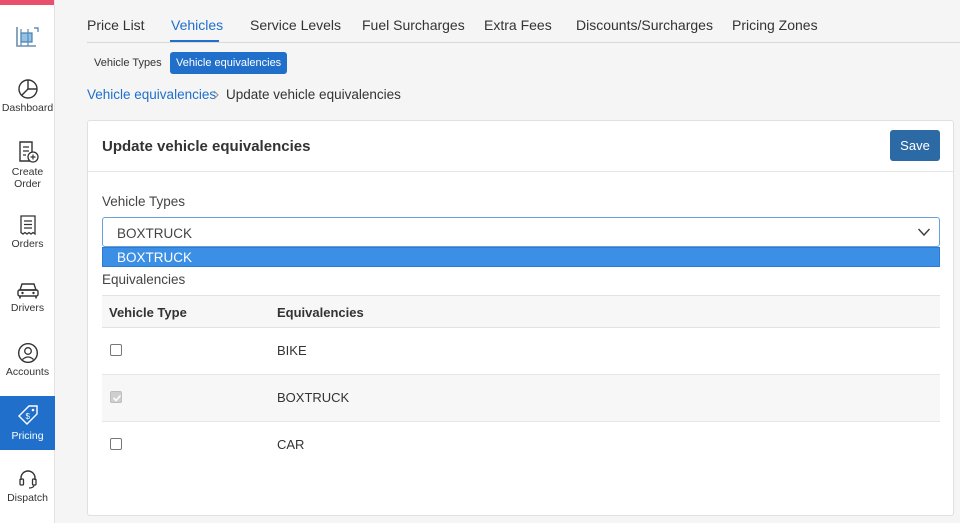  I want to click on checkmark-icon, so click(117, 398).